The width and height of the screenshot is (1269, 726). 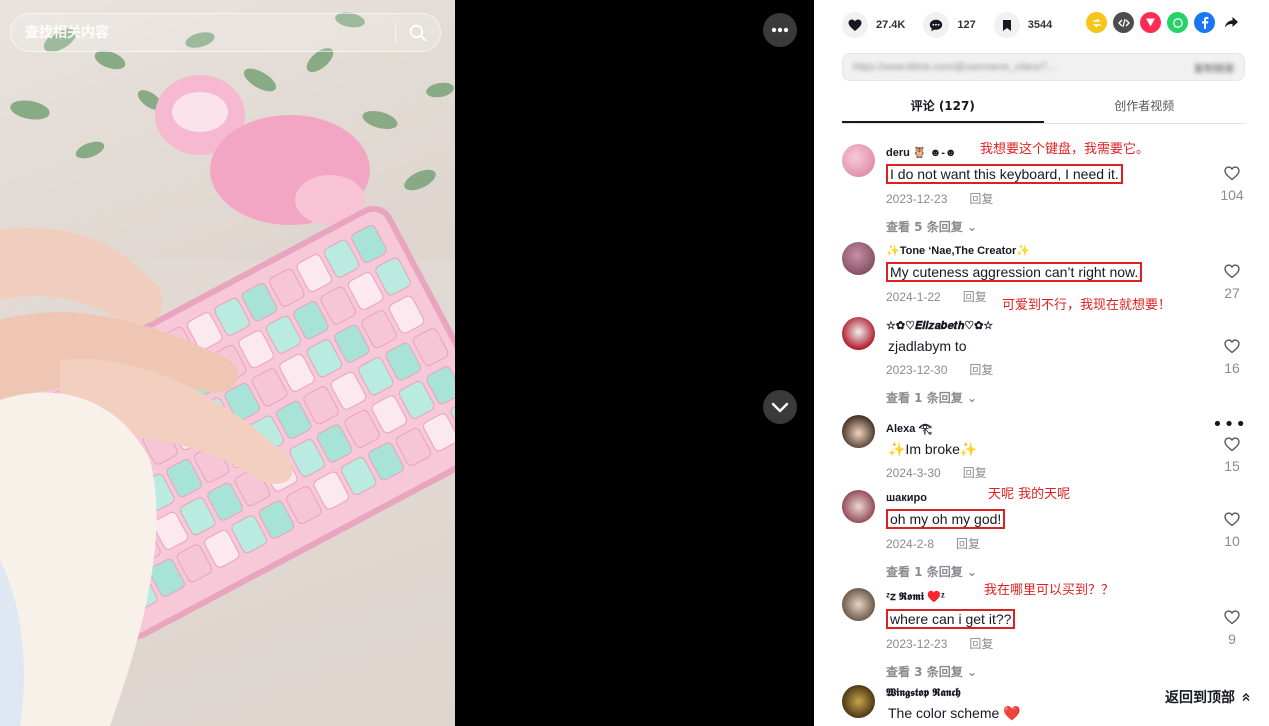 What do you see at coordinates (945, 543) in the screenshot?
I see `comment-meta: 2024-2-8 回复` at bounding box center [945, 543].